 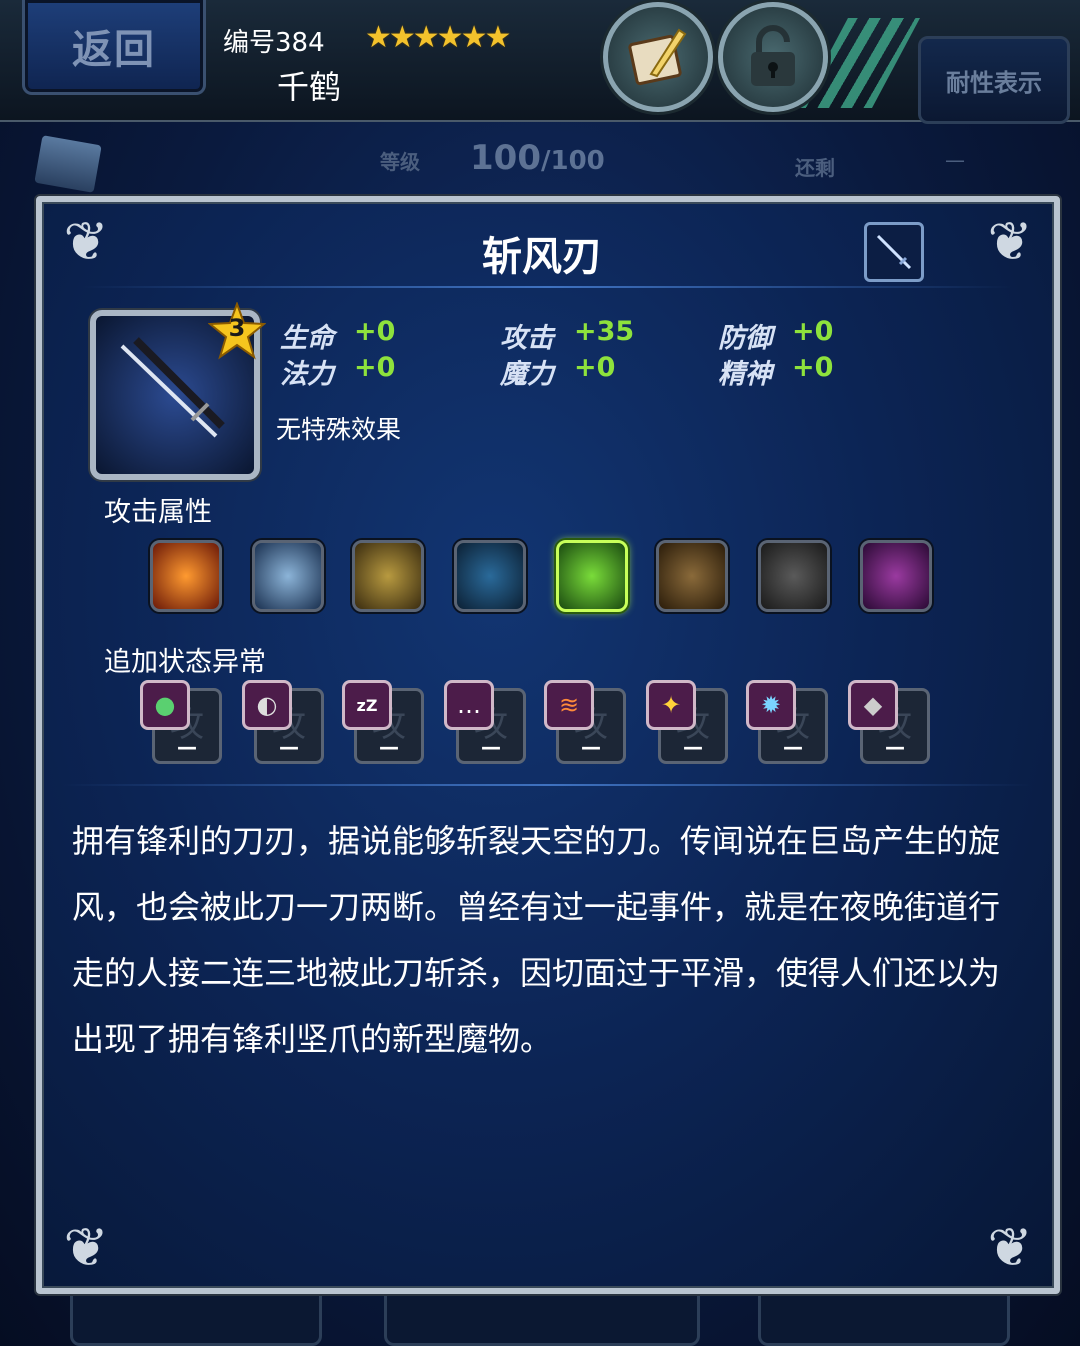 I want to click on blind-icon: ◐, so click(x=267, y=705).